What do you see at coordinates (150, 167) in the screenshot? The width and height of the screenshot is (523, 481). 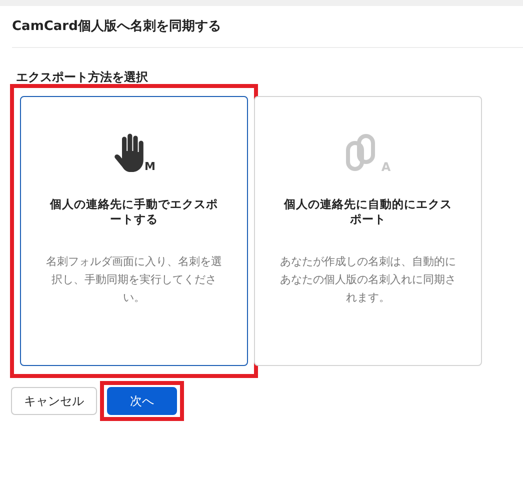 I see `icon-letter: M` at bounding box center [150, 167].